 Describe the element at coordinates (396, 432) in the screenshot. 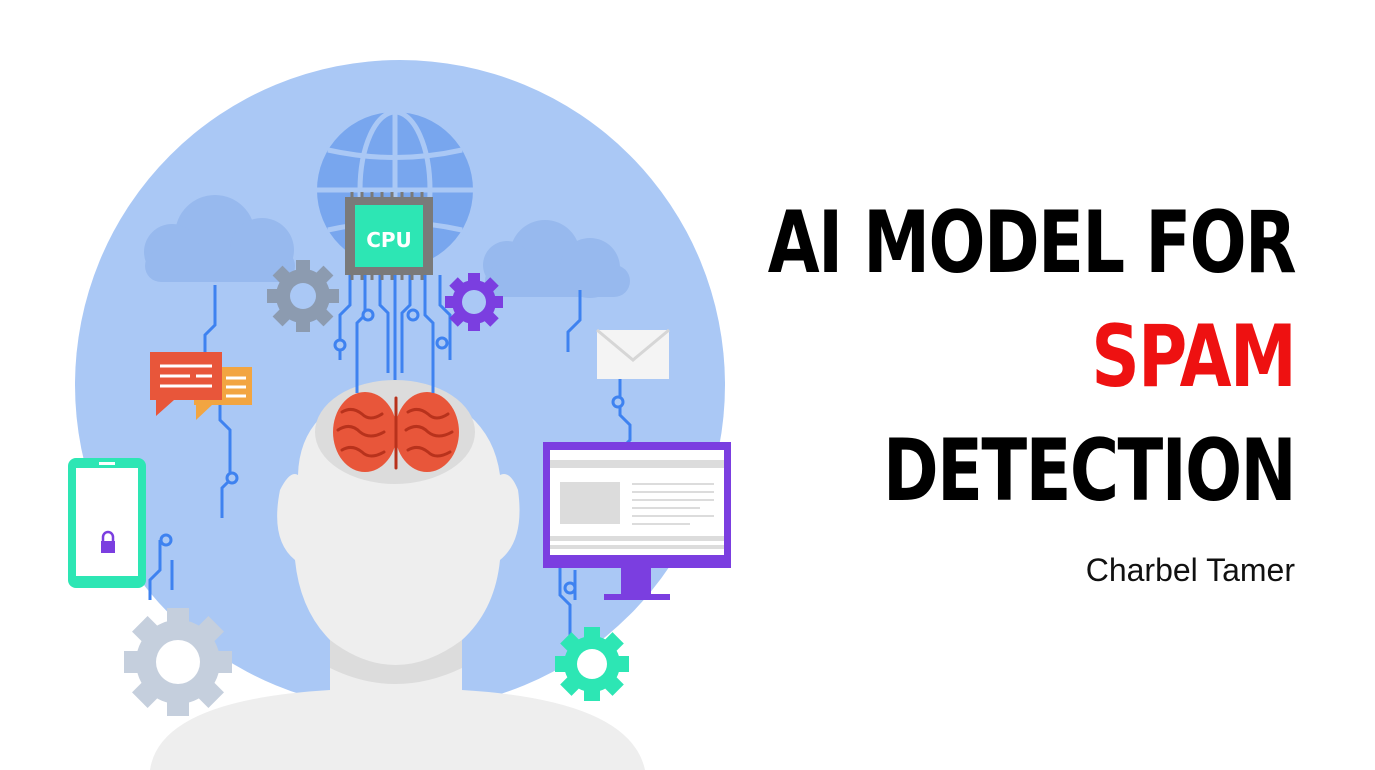

I see `brain-icon` at that location.